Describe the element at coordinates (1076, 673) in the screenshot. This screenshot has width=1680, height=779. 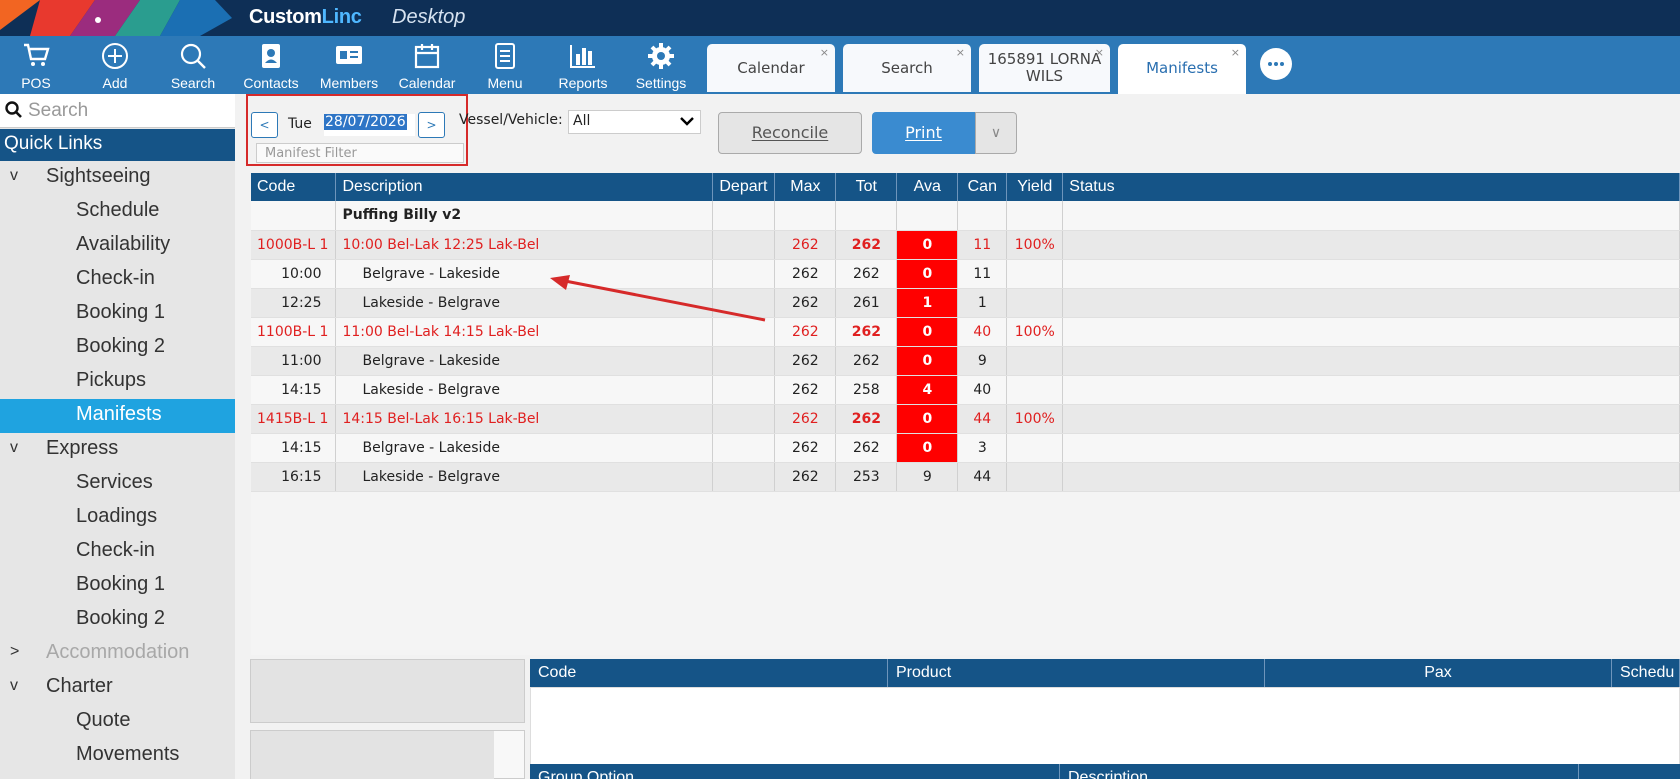
I see `column-header: Product` at that location.